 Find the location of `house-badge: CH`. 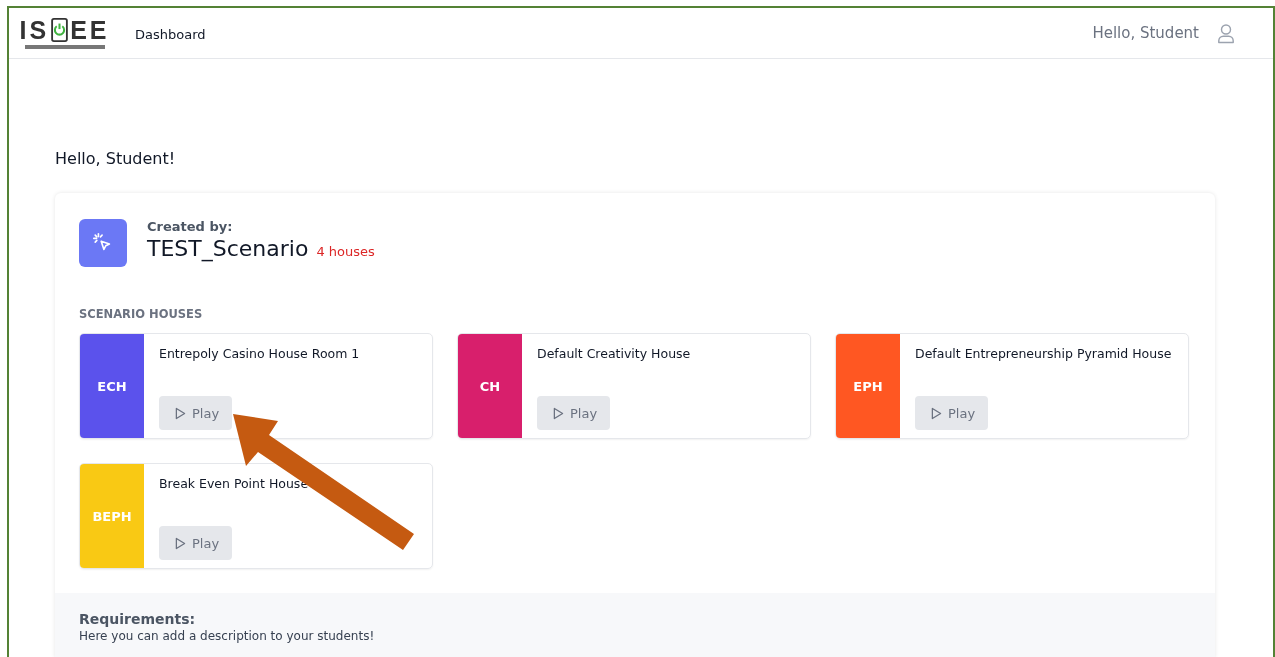

house-badge: CH is located at coordinates (490, 386).